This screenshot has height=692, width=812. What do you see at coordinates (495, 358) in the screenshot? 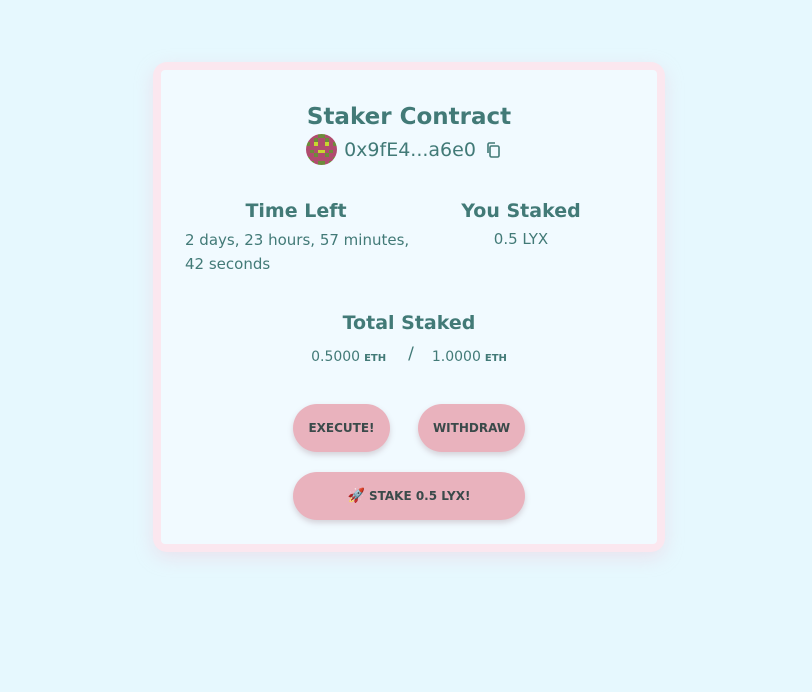
I see `threshold-unit: ETH` at bounding box center [495, 358].